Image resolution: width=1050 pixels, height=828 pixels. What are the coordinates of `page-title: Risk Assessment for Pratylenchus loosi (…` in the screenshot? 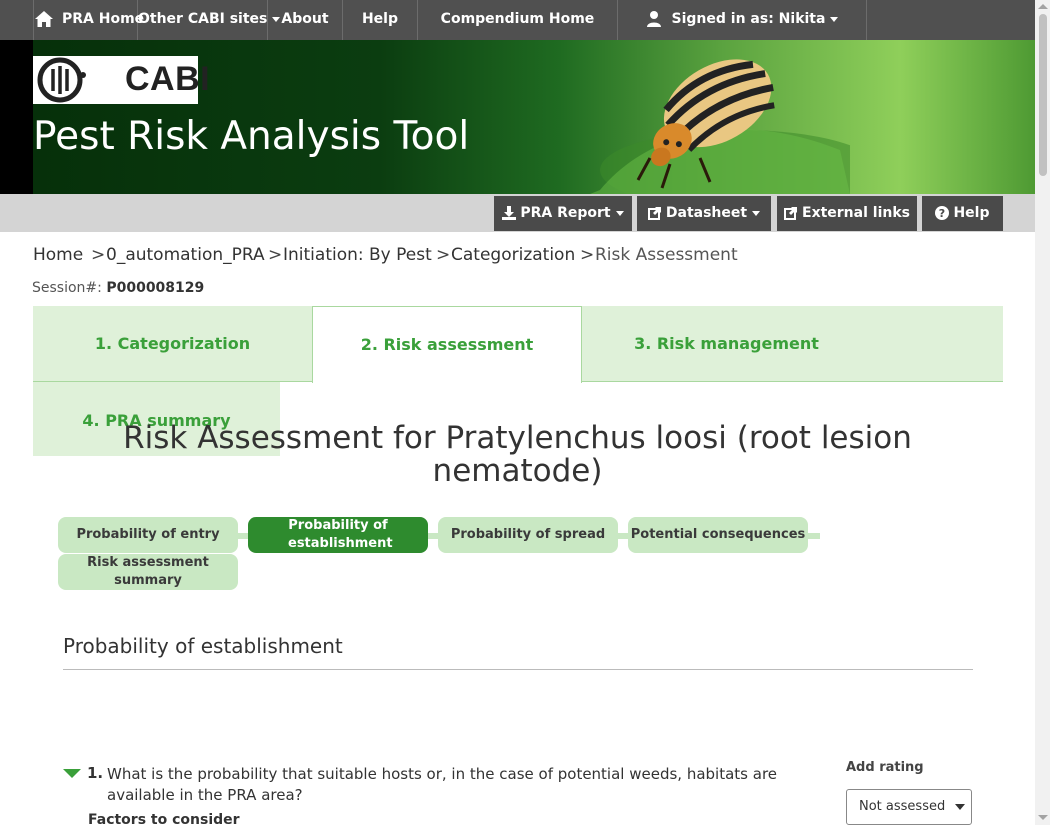 It's located at (517, 454).